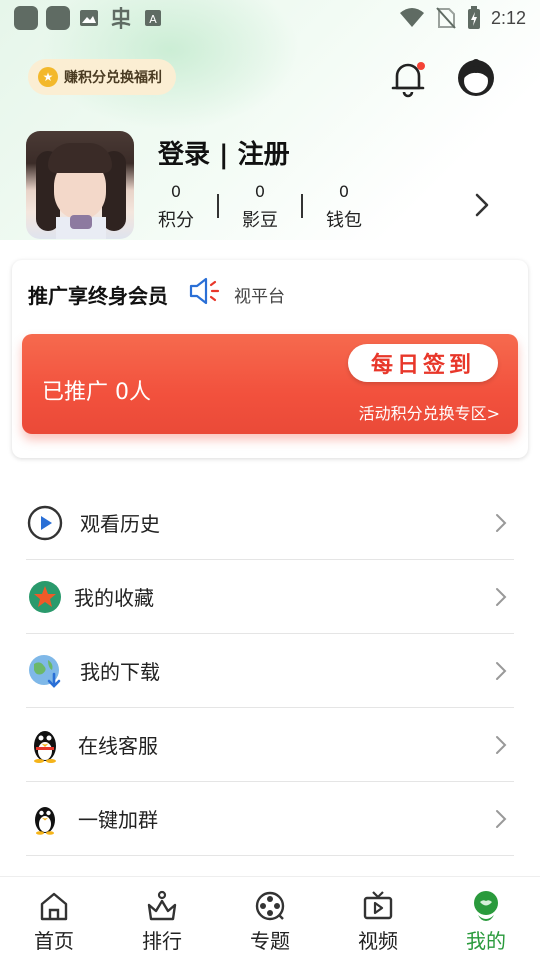  What do you see at coordinates (429, 412) in the screenshot?
I see `points-exchange-link: 活动积分兑换专区>` at bounding box center [429, 412].